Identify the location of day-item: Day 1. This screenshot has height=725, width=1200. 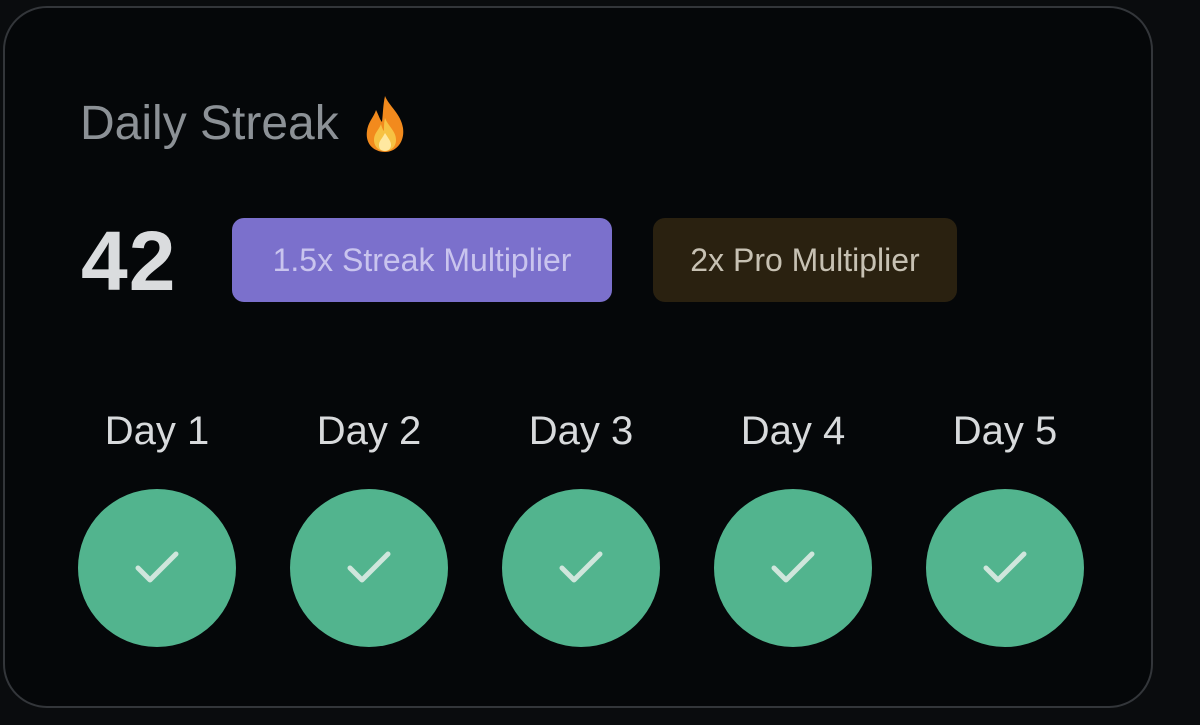
(157, 525).